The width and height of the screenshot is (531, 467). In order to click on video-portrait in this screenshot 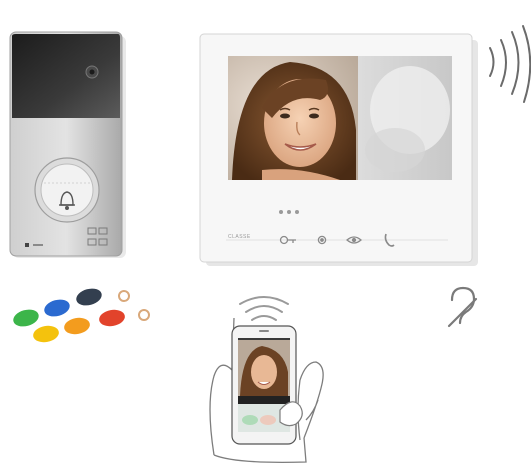, I will do `click(293, 118)`.